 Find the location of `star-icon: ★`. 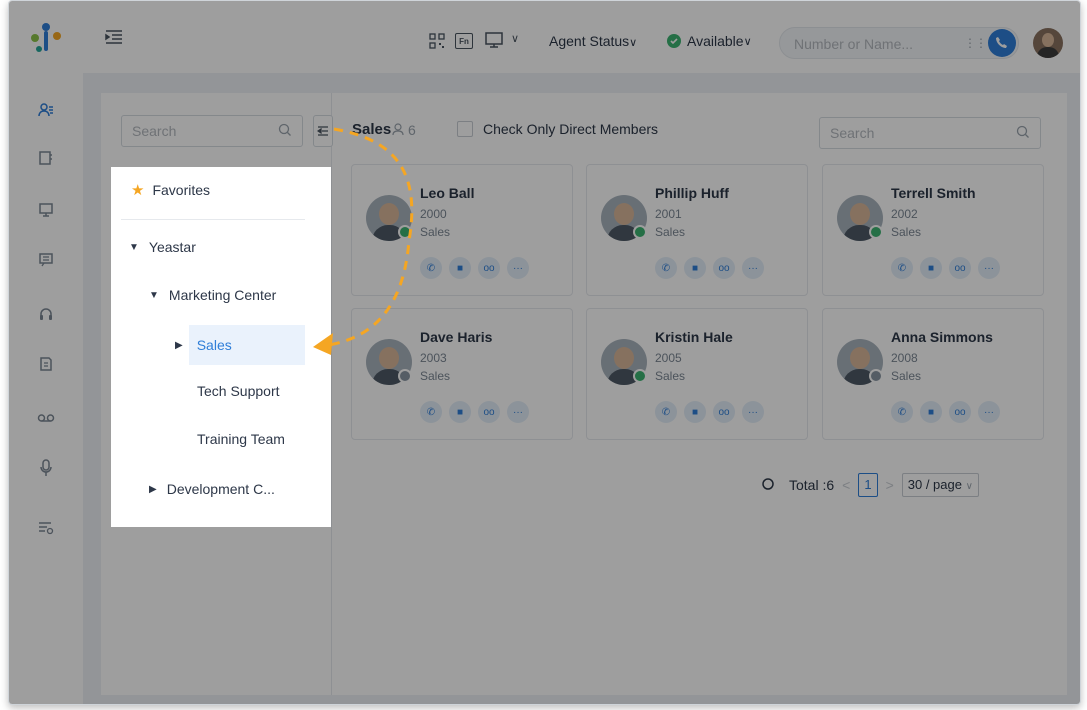

star-icon: ★ is located at coordinates (138, 190).